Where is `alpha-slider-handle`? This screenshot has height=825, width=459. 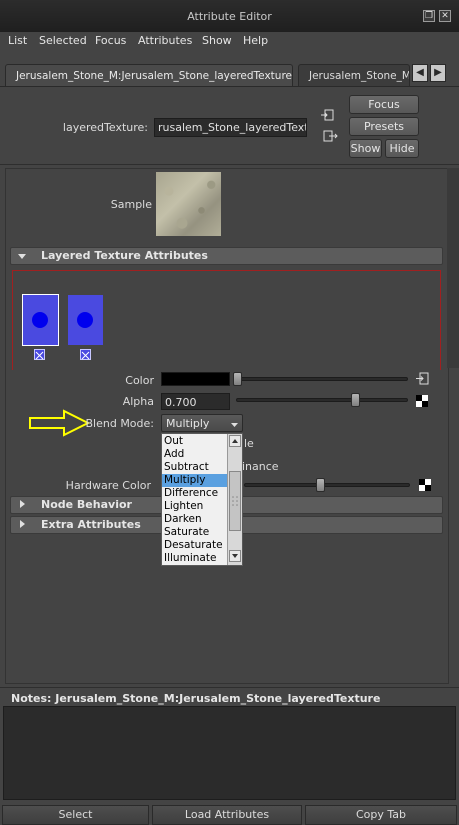 alpha-slider-handle is located at coordinates (356, 400).